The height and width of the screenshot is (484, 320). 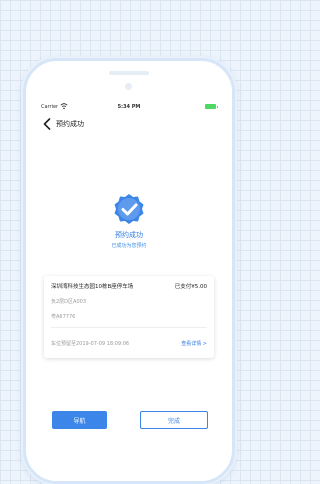 What do you see at coordinates (129, 235) in the screenshot?
I see `success-title: 预约成功` at bounding box center [129, 235].